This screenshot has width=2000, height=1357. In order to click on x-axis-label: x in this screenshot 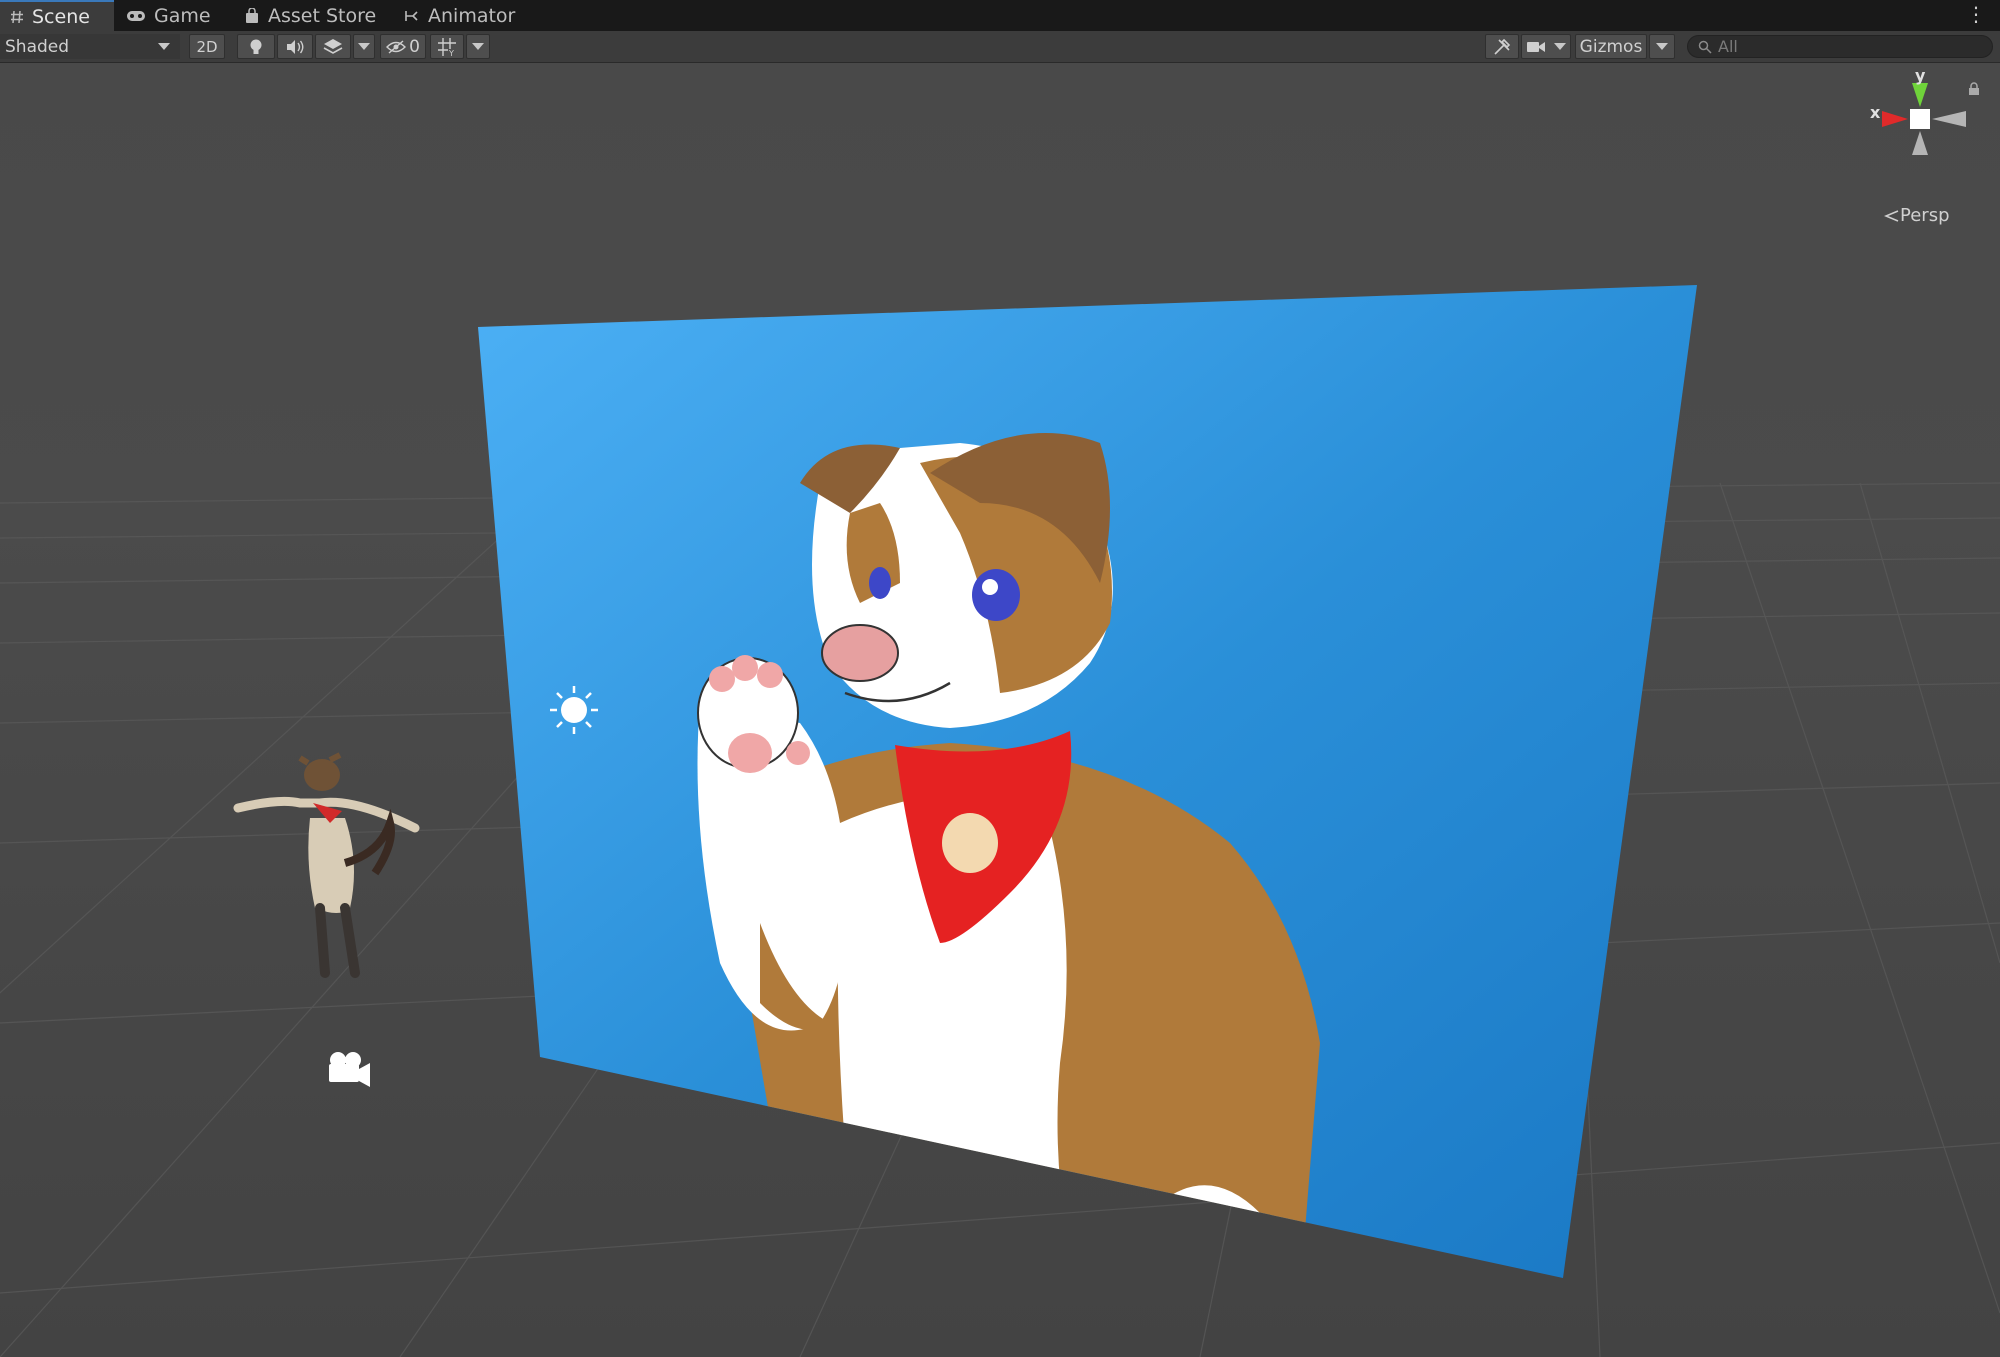, I will do `click(1875, 112)`.